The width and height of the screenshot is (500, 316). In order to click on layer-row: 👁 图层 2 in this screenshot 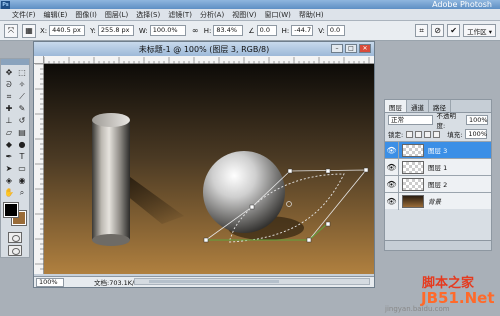, I will do `click(438, 184)`.